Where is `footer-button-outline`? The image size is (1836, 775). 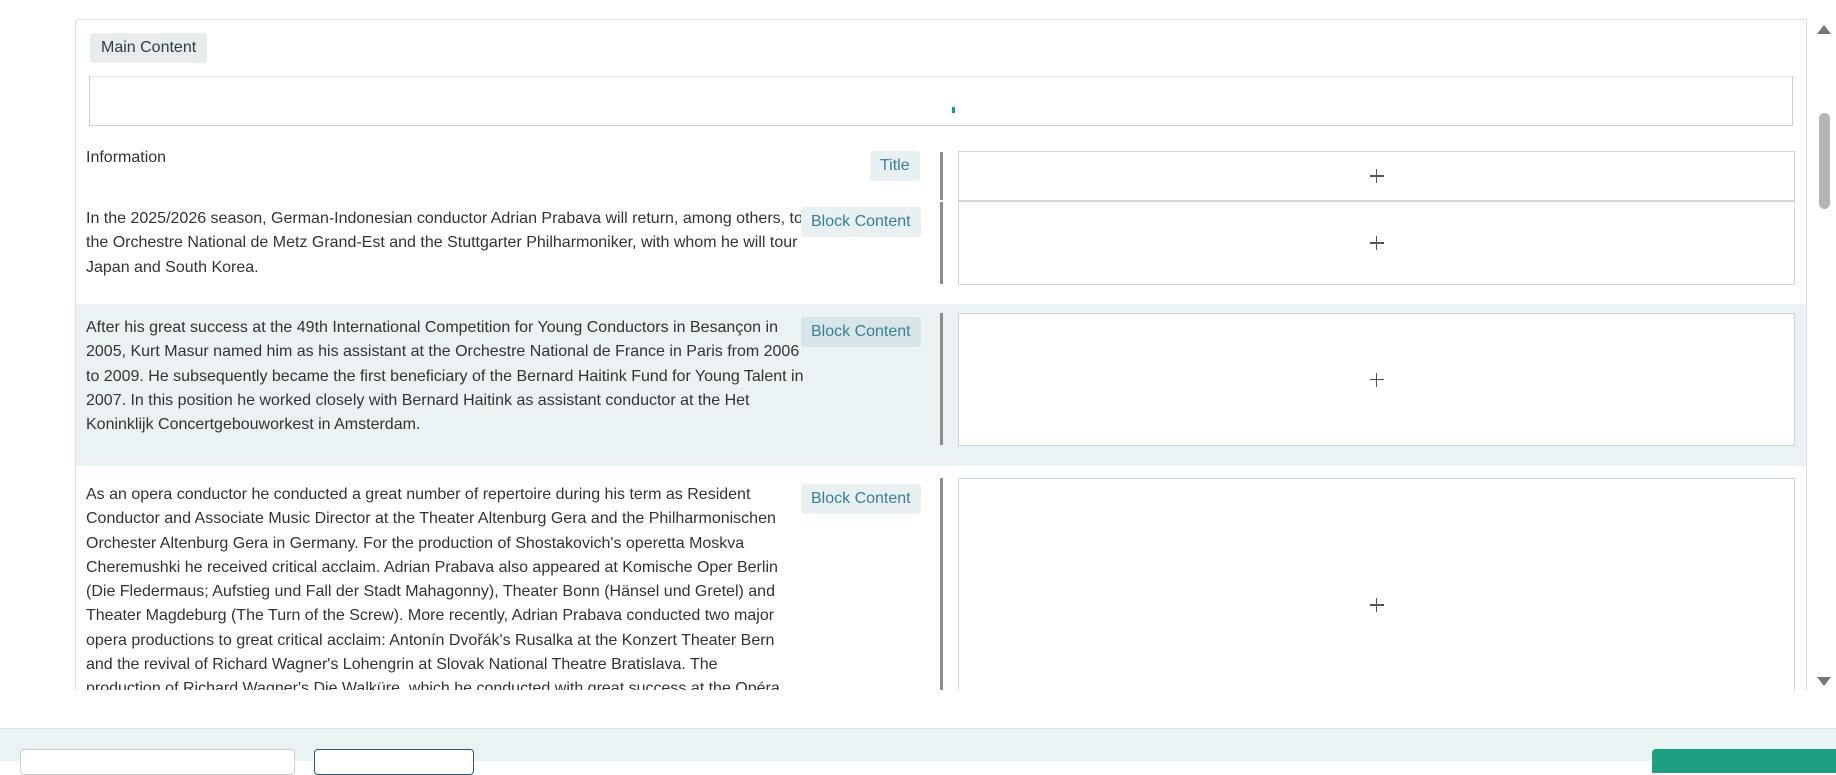 footer-button-outline is located at coordinates (394, 762).